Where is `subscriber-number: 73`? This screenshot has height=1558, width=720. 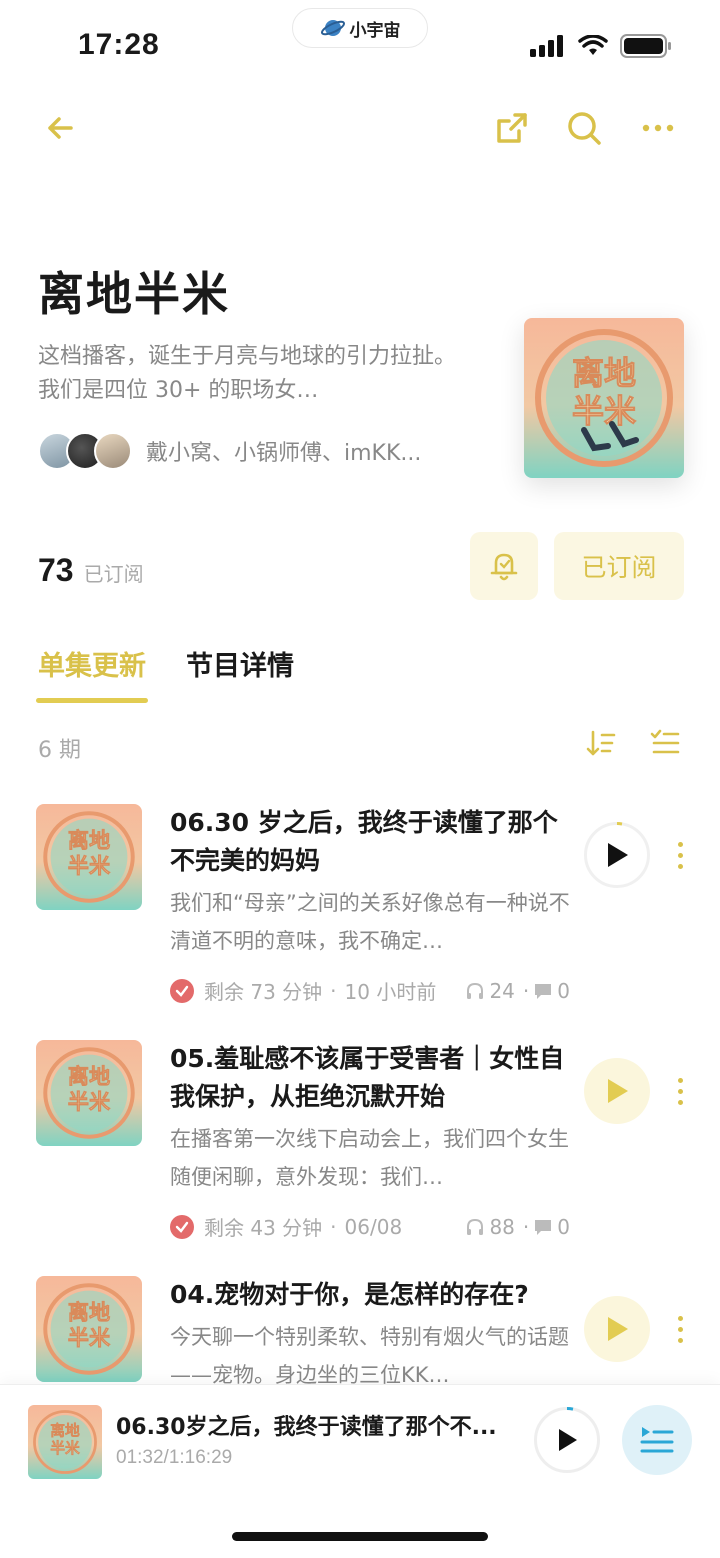
subscriber-number: 73 is located at coordinates (56, 570).